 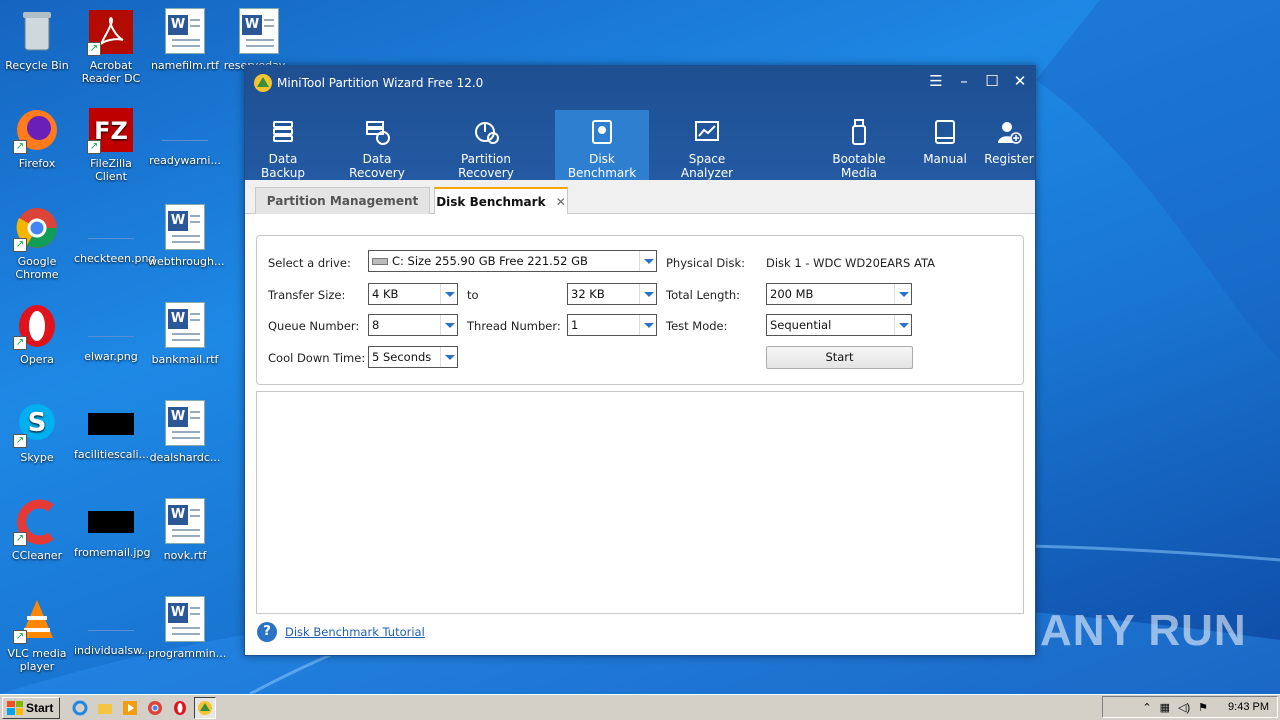 What do you see at coordinates (413, 325) in the screenshot?
I see `queue-number-dropdown: 8` at bounding box center [413, 325].